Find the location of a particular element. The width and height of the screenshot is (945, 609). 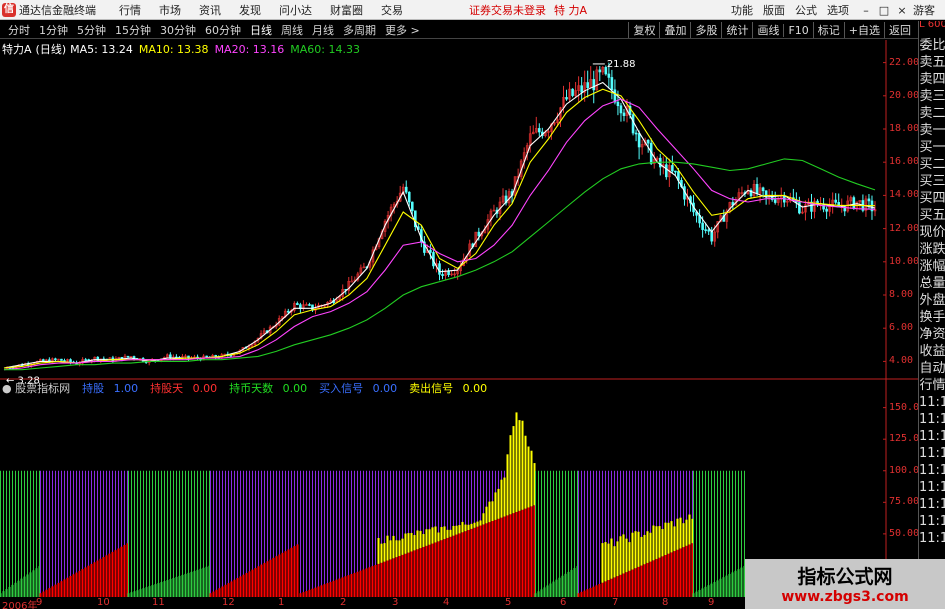

indicator-tick-label: 100.0 is located at coordinates (904, 470).